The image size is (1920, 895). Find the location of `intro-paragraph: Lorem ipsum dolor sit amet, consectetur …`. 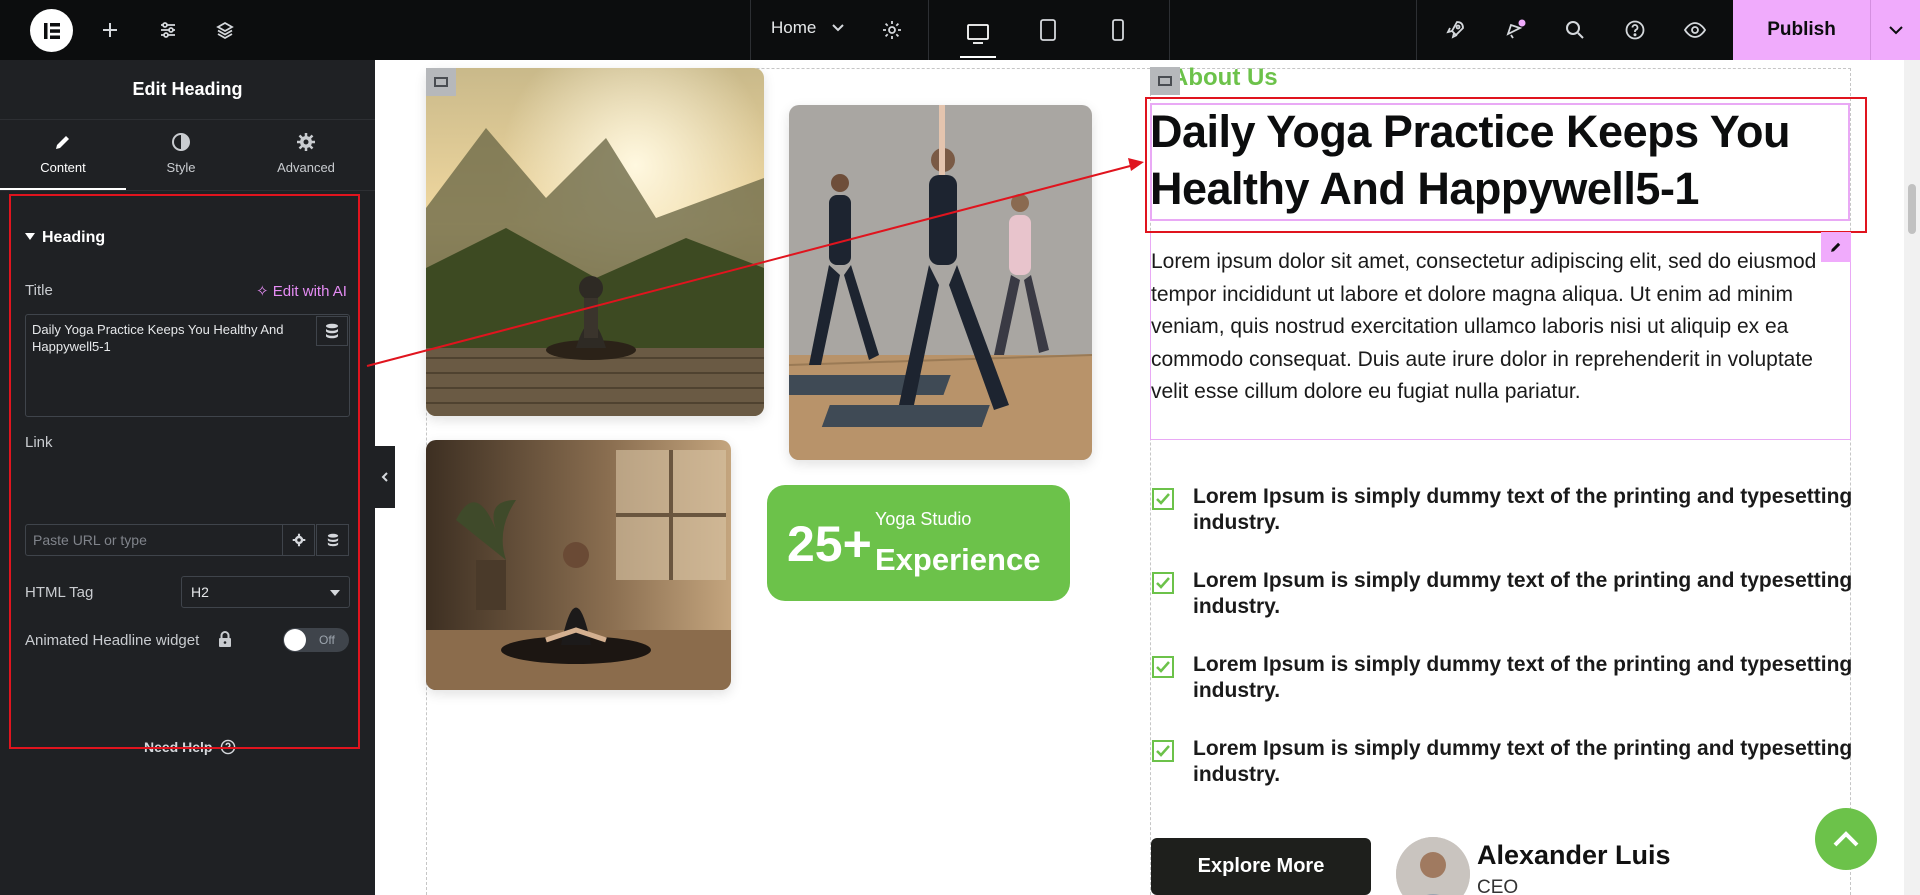

intro-paragraph: Lorem ipsum dolor sit amet, consectetur … is located at coordinates (1484, 326).